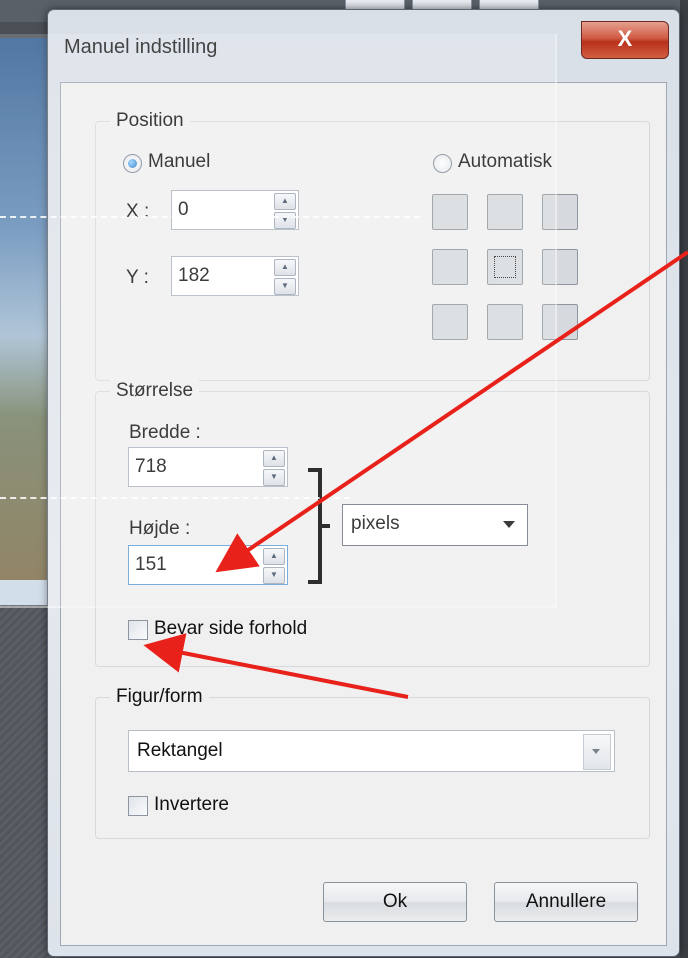  Describe the element at coordinates (505, 322) in the screenshot. I see `anchor-bottom-center-button` at that location.